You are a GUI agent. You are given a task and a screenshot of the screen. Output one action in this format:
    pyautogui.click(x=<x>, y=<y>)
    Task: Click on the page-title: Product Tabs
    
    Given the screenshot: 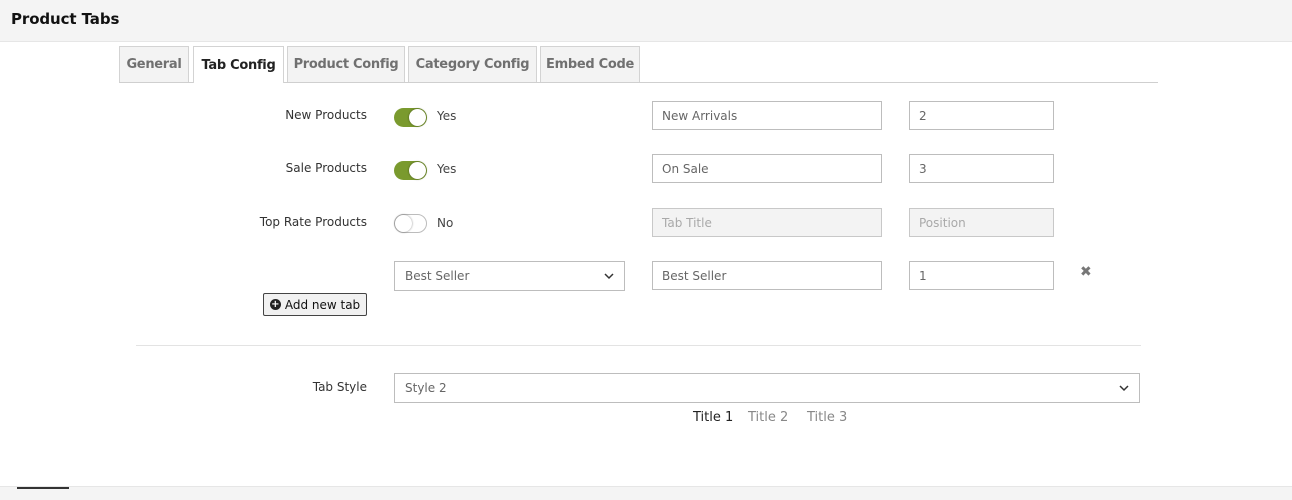 What is the action you would take?
    pyautogui.click(x=65, y=19)
    